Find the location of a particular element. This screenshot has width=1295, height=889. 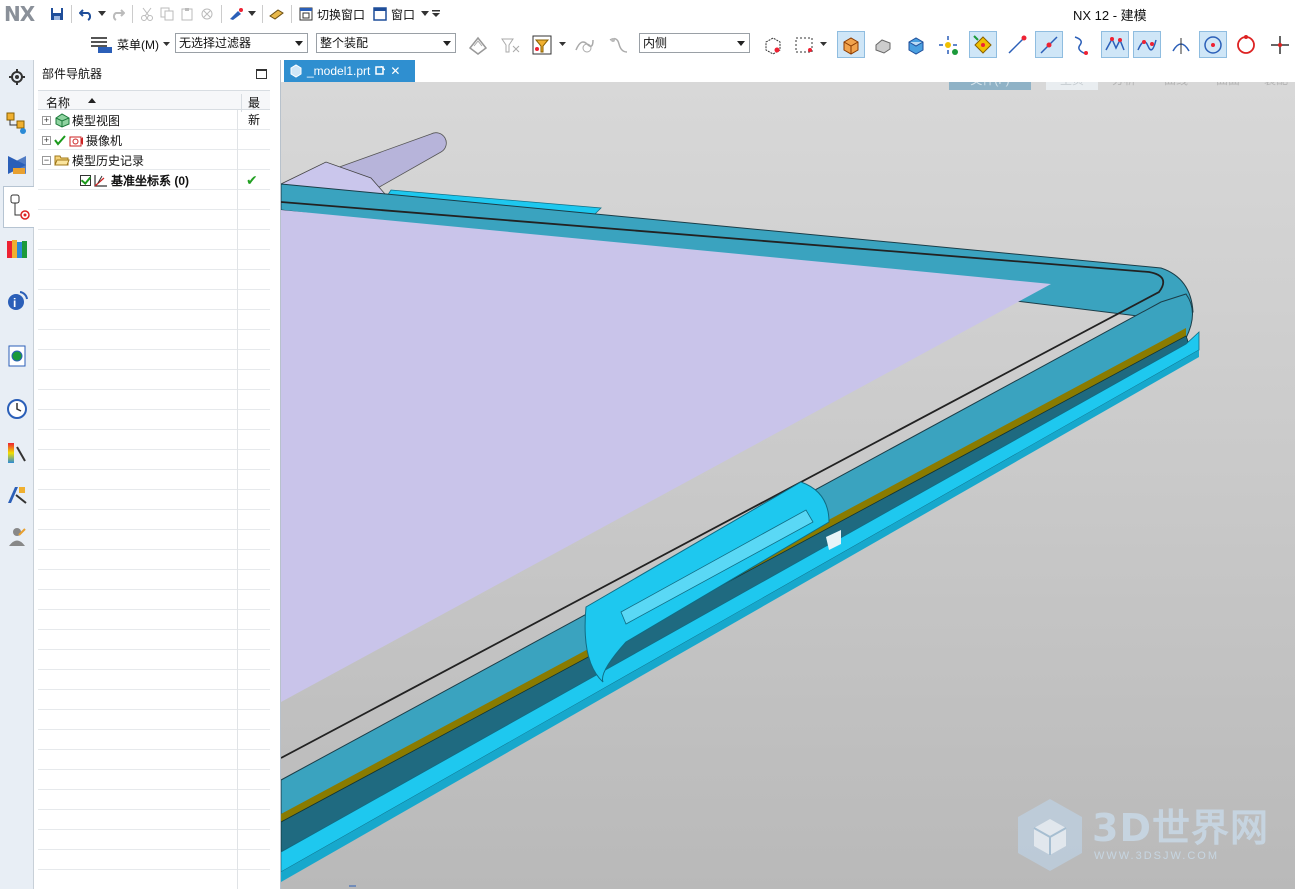

copy-icon is located at coordinates (167, 14).